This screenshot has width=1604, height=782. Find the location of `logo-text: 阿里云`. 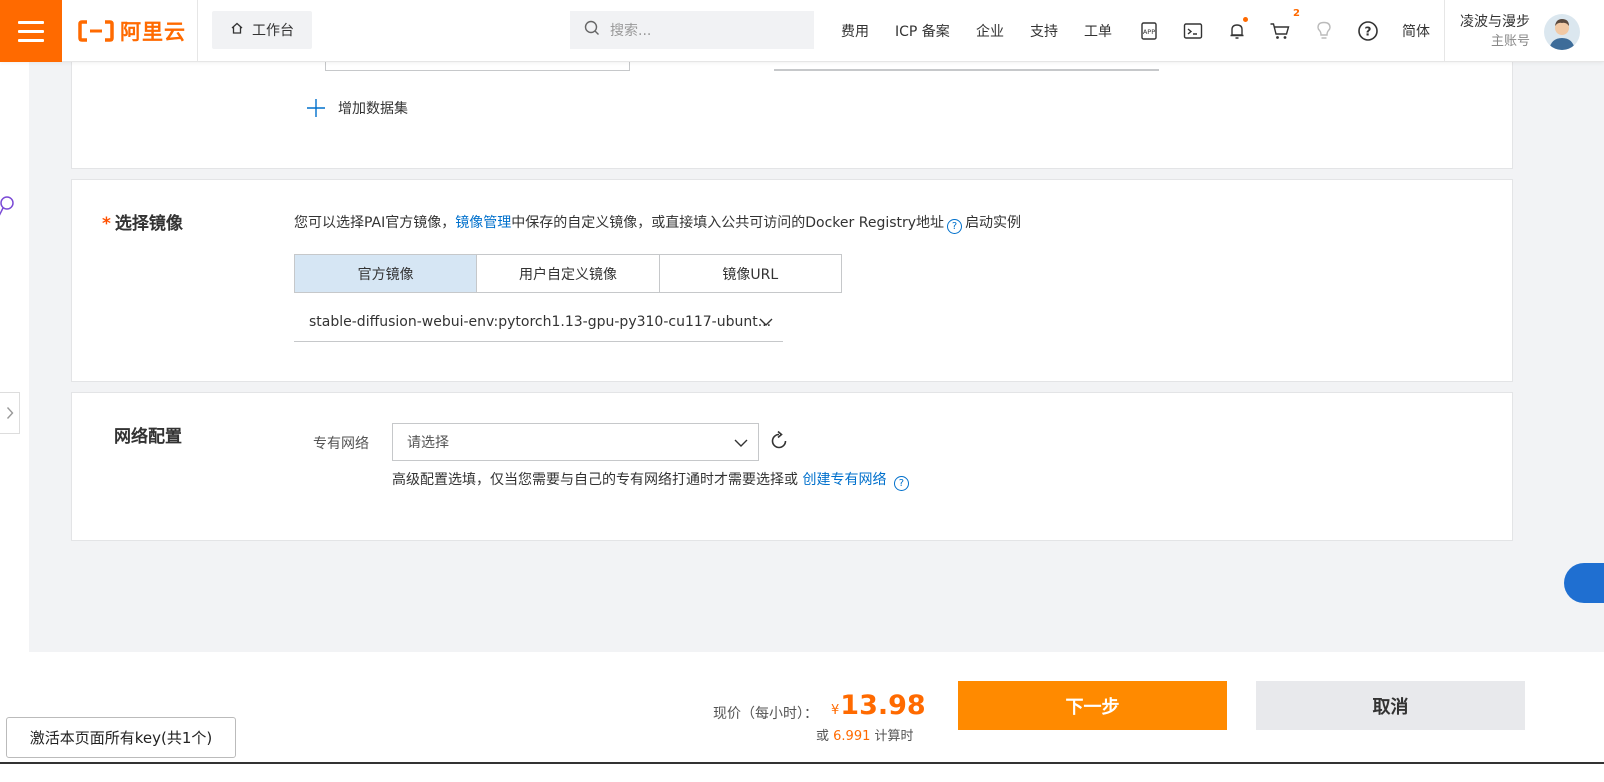

logo-text: 阿里云 is located at coordinates (153, 32).